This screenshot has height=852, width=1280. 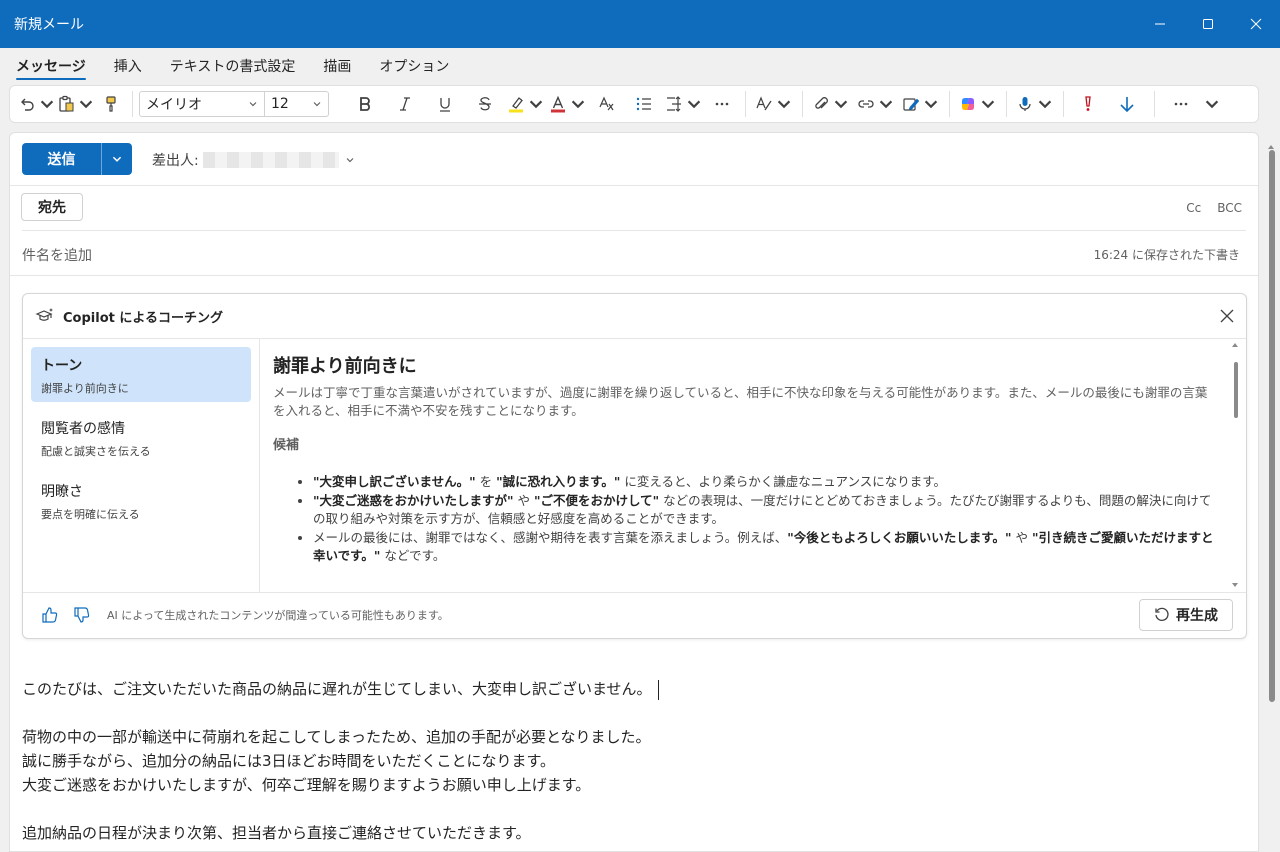 I want to click on clear-formatting-button, so click(x=607, y=104).